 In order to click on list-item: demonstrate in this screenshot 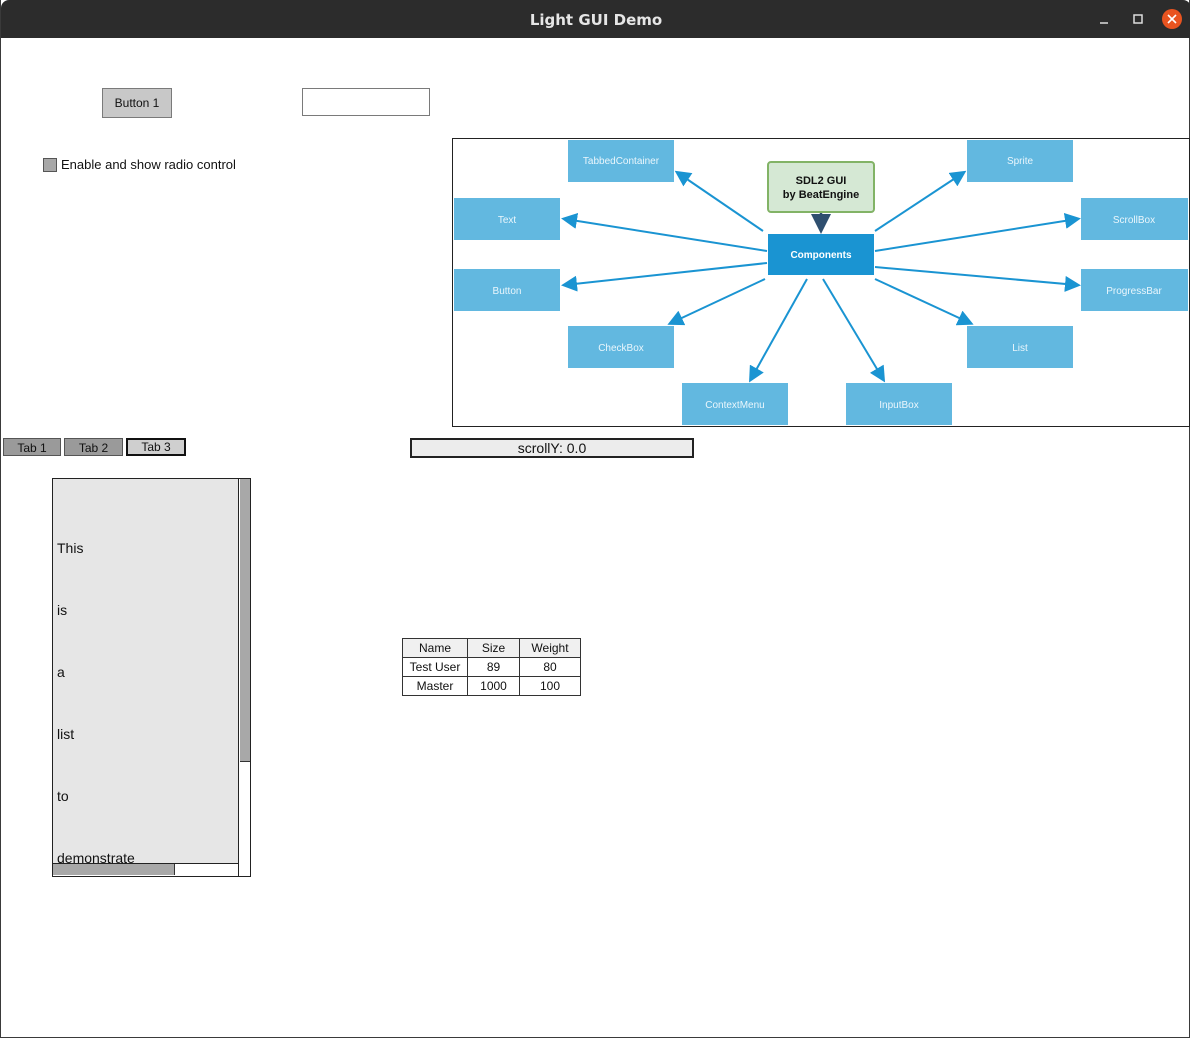, I will do `click(96, 856)`.